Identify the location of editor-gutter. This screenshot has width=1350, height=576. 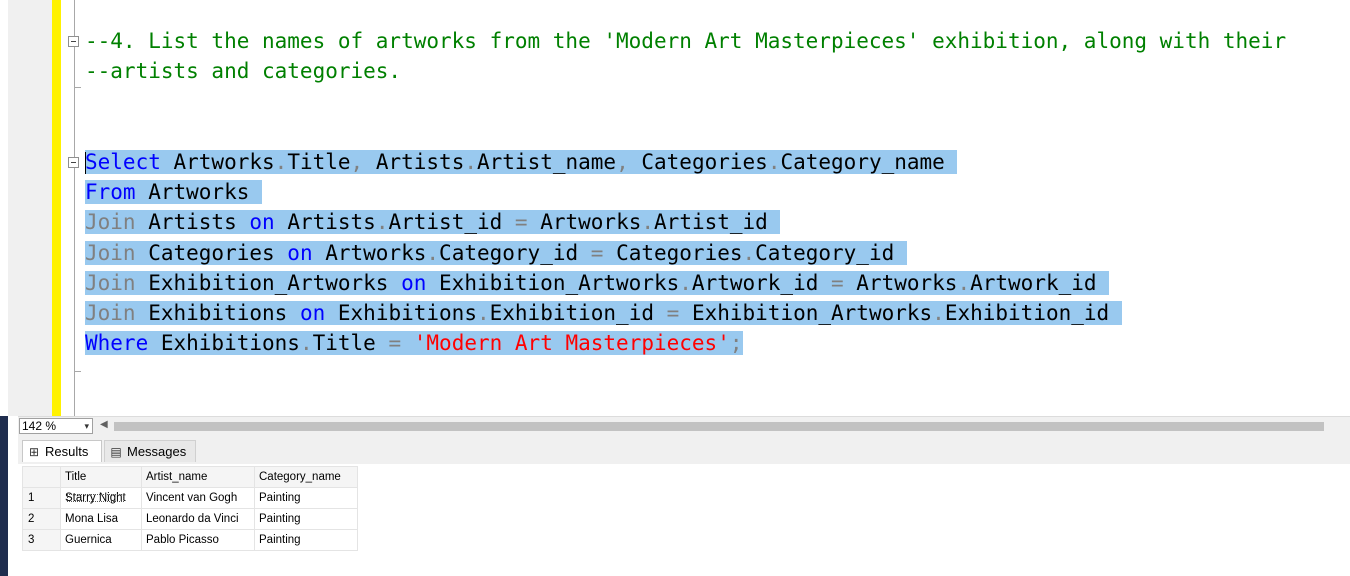
(30, 208).